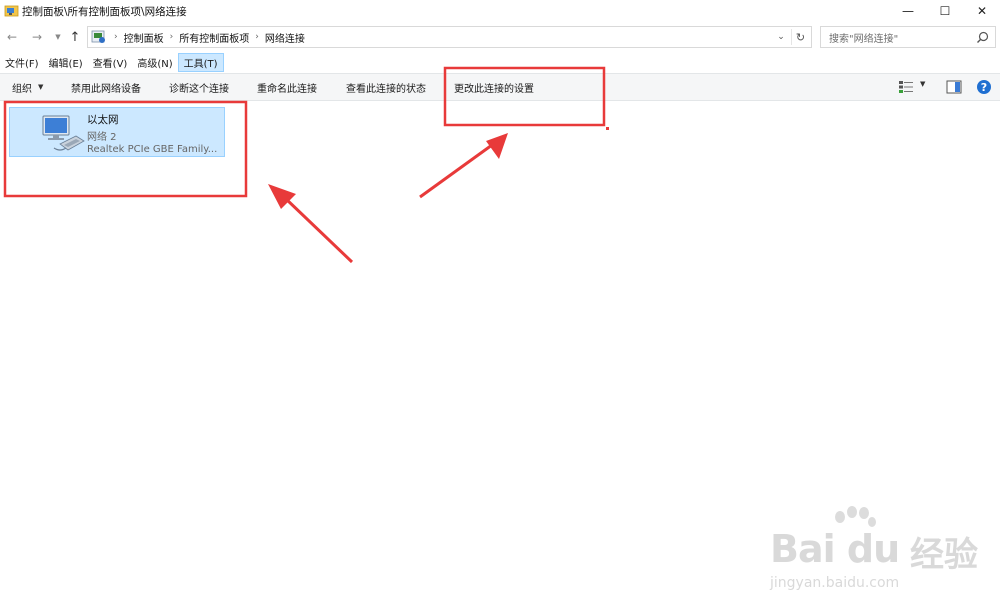  I want to click on connection-network: 网络 2, so click(102, 137).